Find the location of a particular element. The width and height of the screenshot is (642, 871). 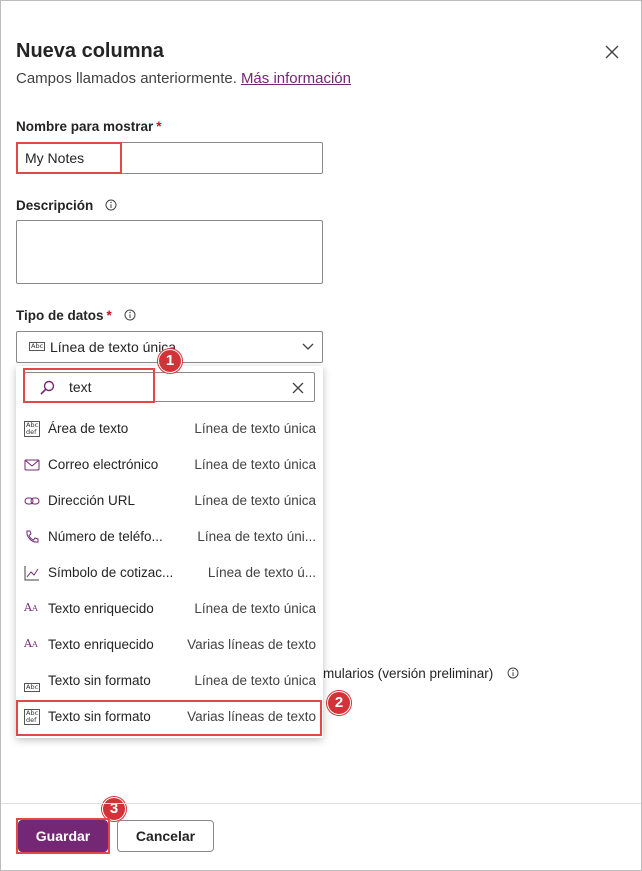

highlight-display-name is located at coordinates (69, 158).